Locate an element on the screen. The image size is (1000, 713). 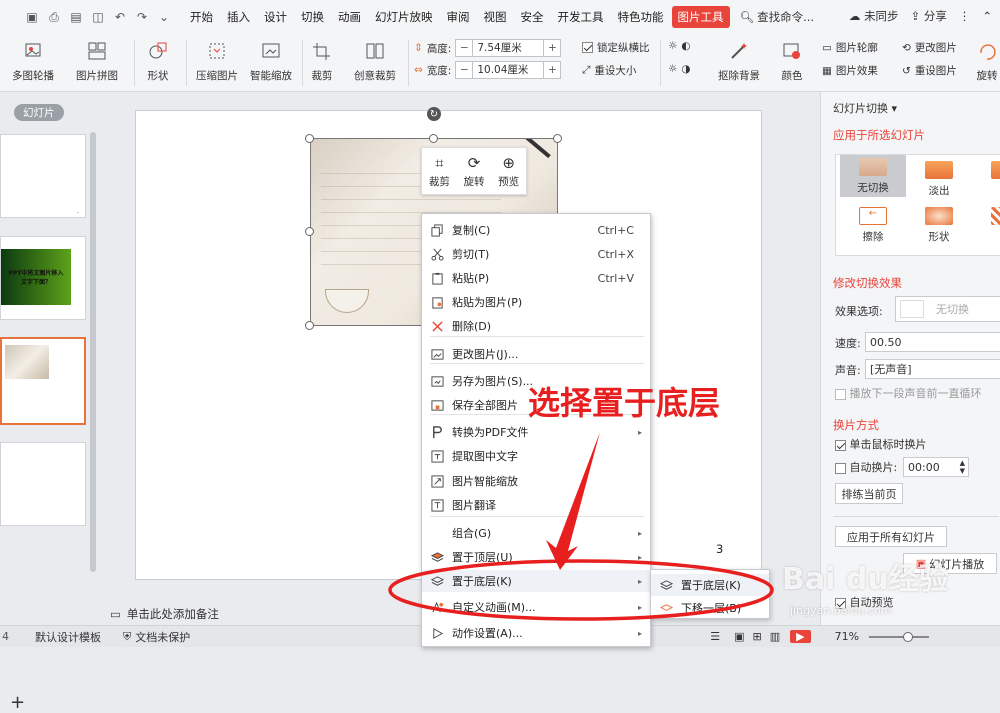
submenu-send-to-back: 置于底层(K) is located at coordinates (710, 585).